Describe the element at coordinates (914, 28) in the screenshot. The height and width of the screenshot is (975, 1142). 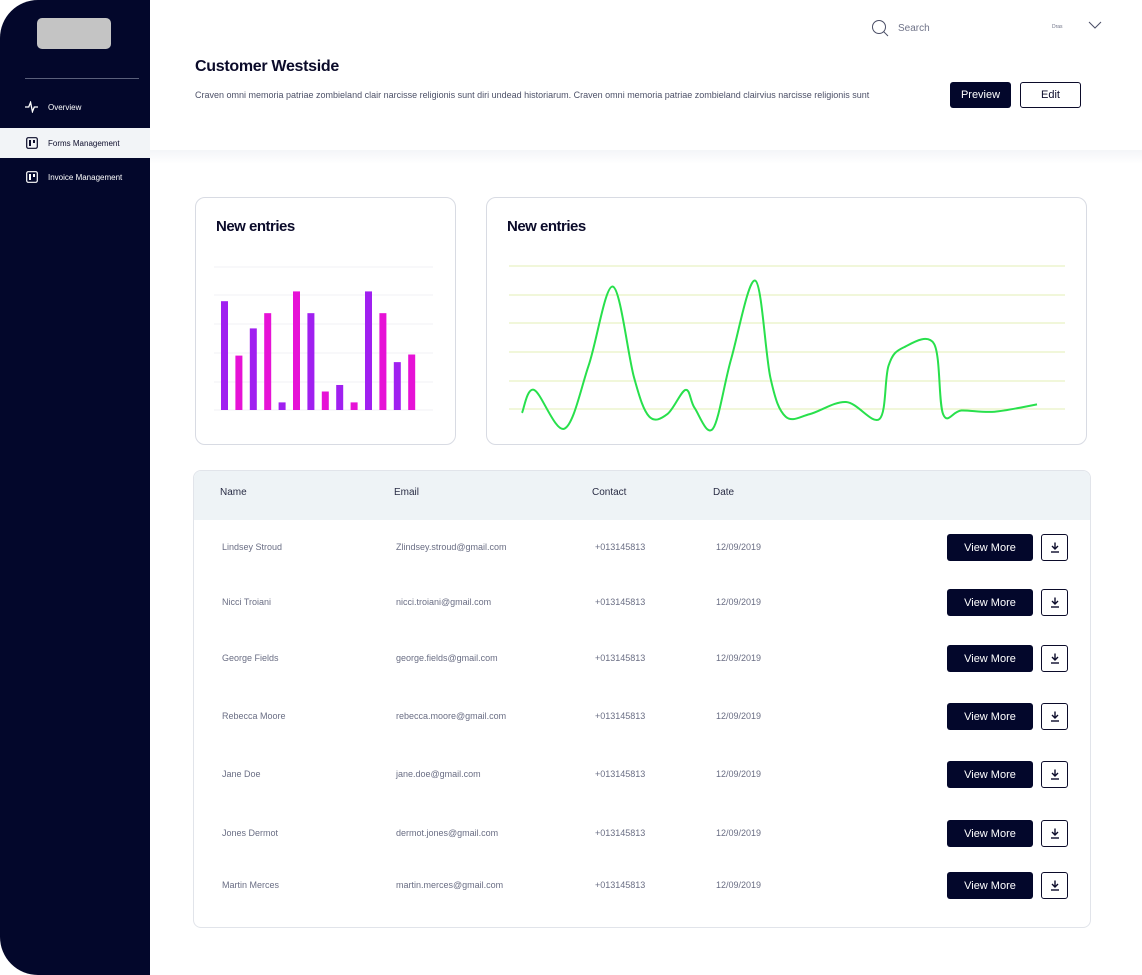
I see `search-placeholder: Search` at that location.